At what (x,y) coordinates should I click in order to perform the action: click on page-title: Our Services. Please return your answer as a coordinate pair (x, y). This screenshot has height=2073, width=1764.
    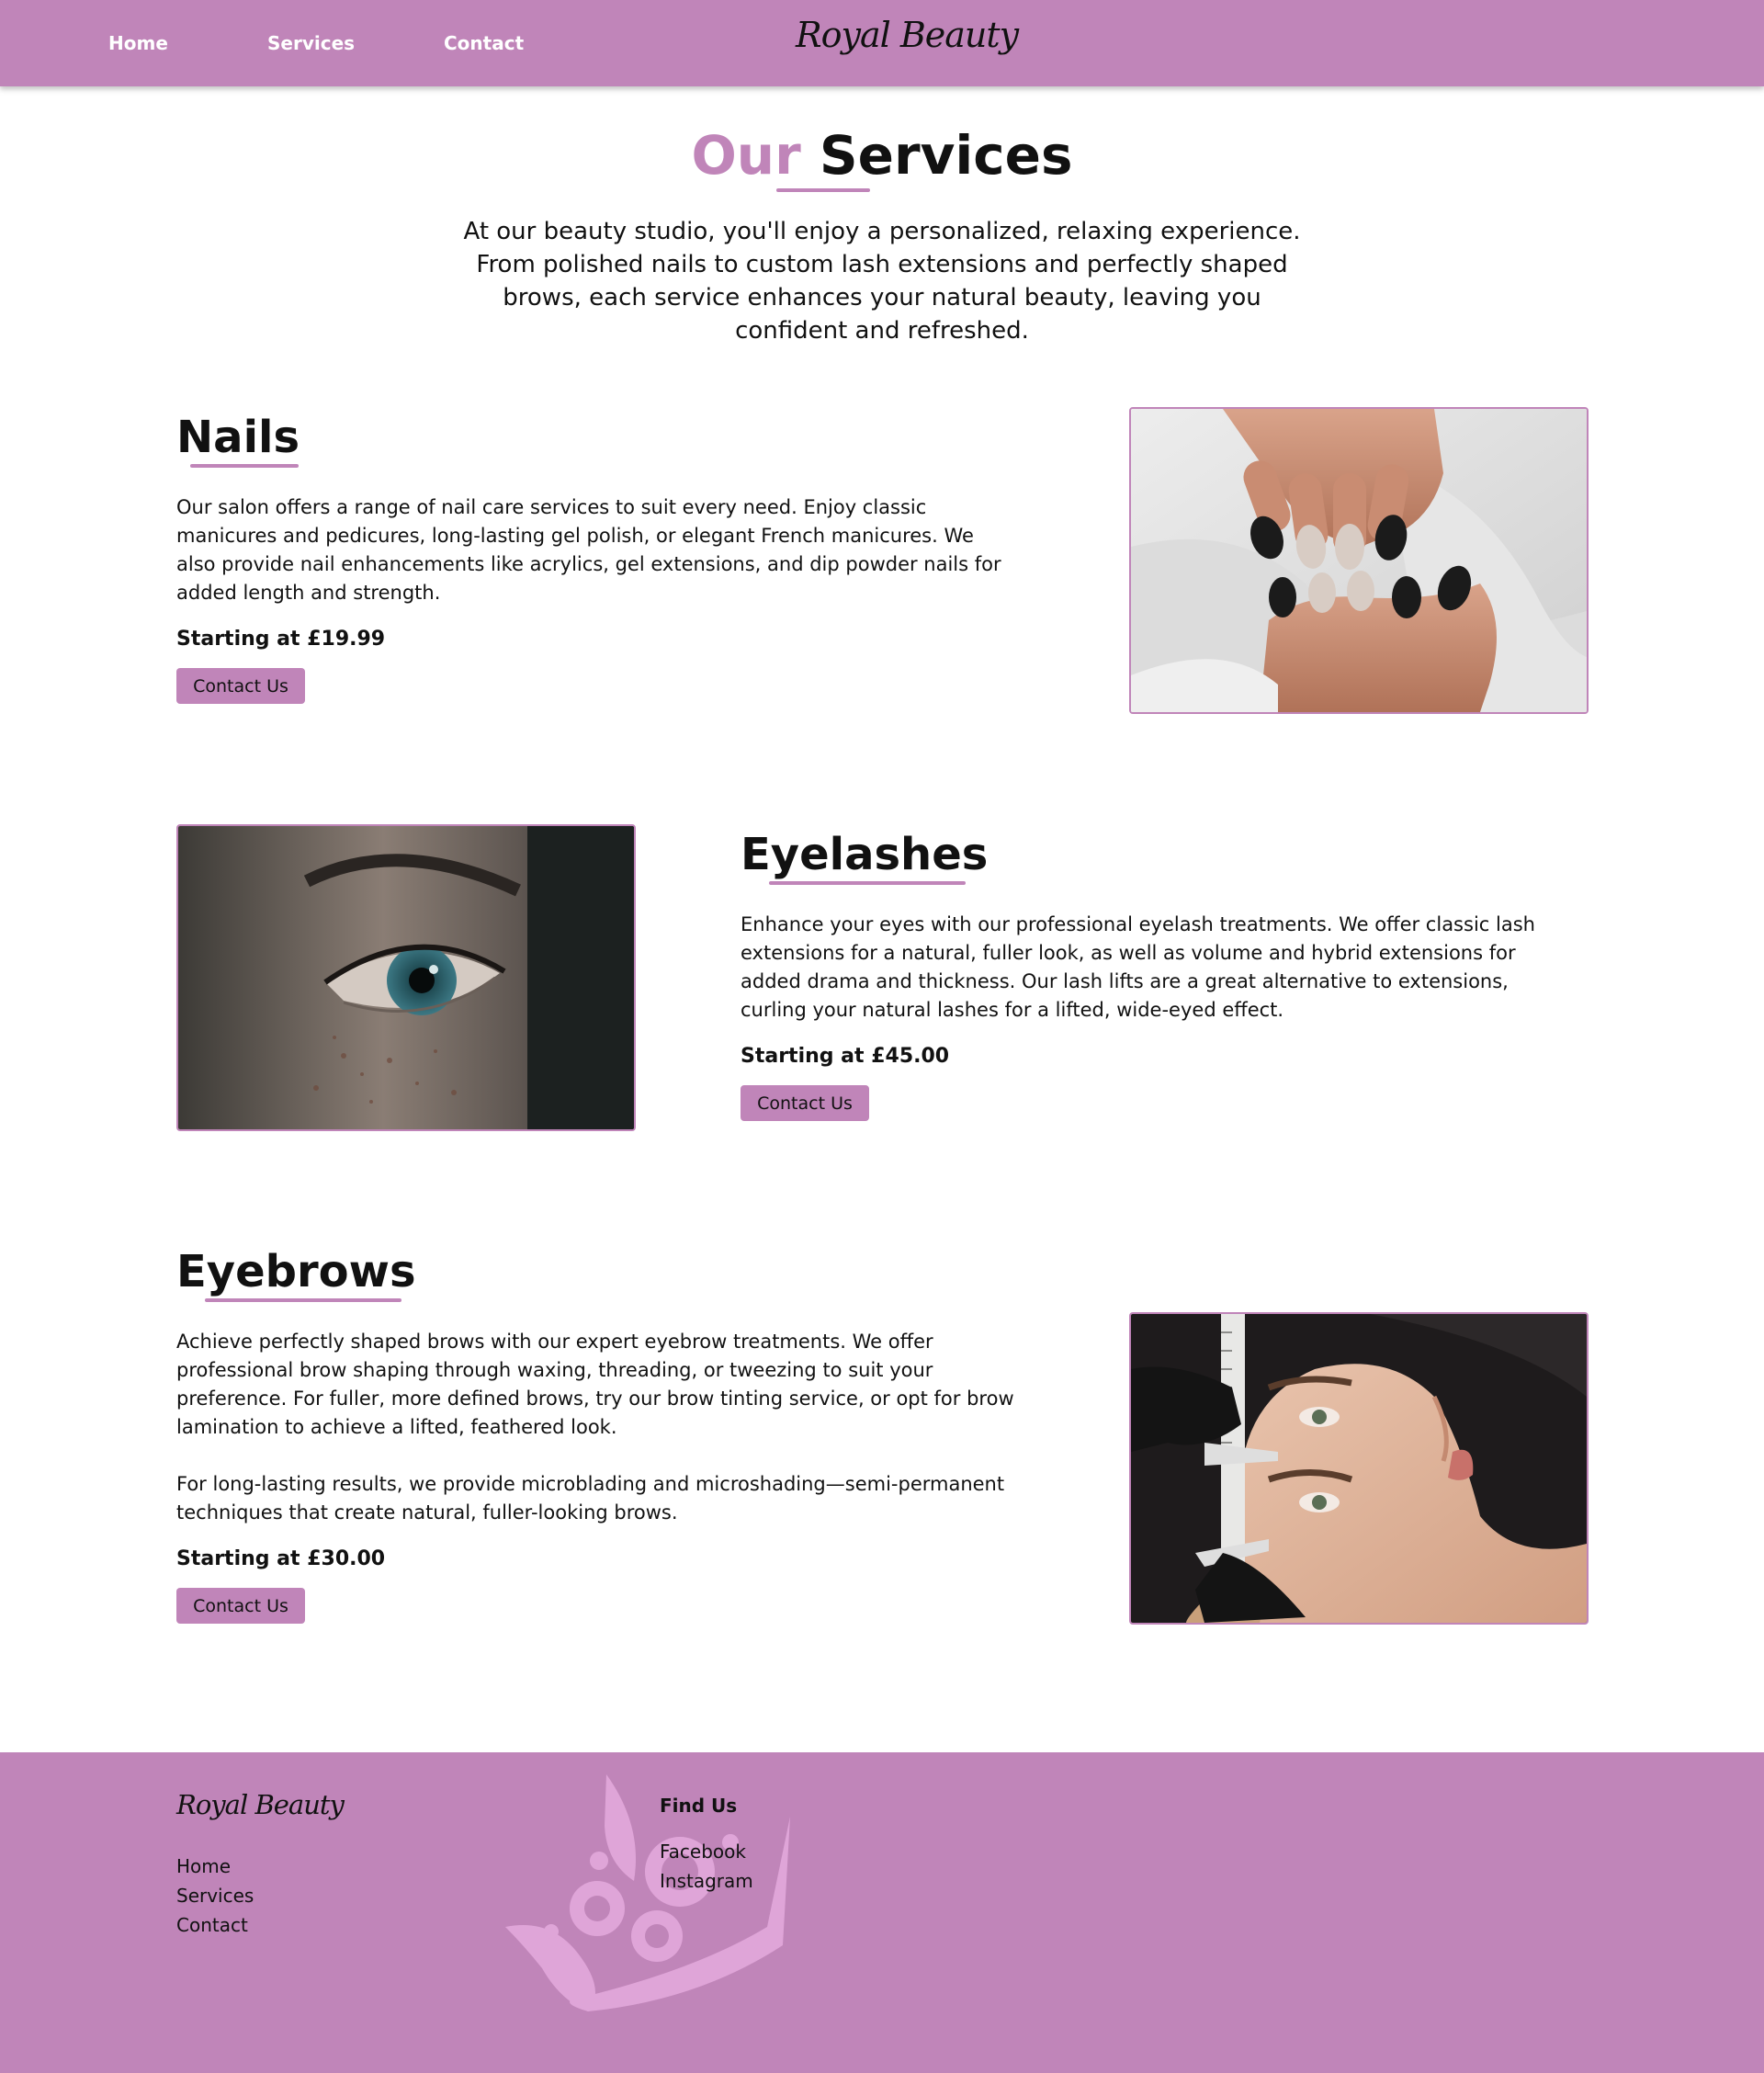
    Looking at the image, I should click on (882, 155).